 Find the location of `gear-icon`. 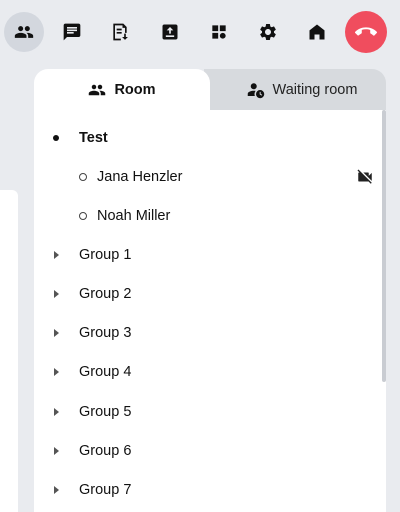

gear-icon is located at coordinates (268, 31).